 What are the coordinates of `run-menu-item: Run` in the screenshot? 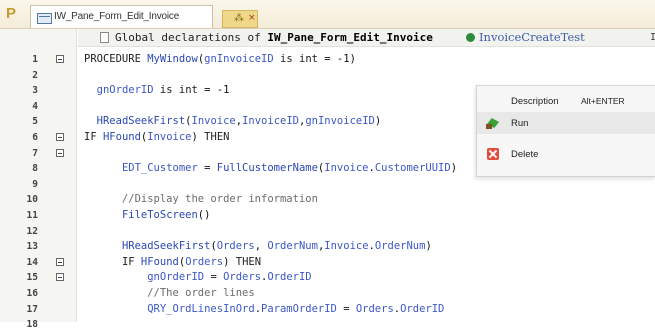 It's located at (566, 123).